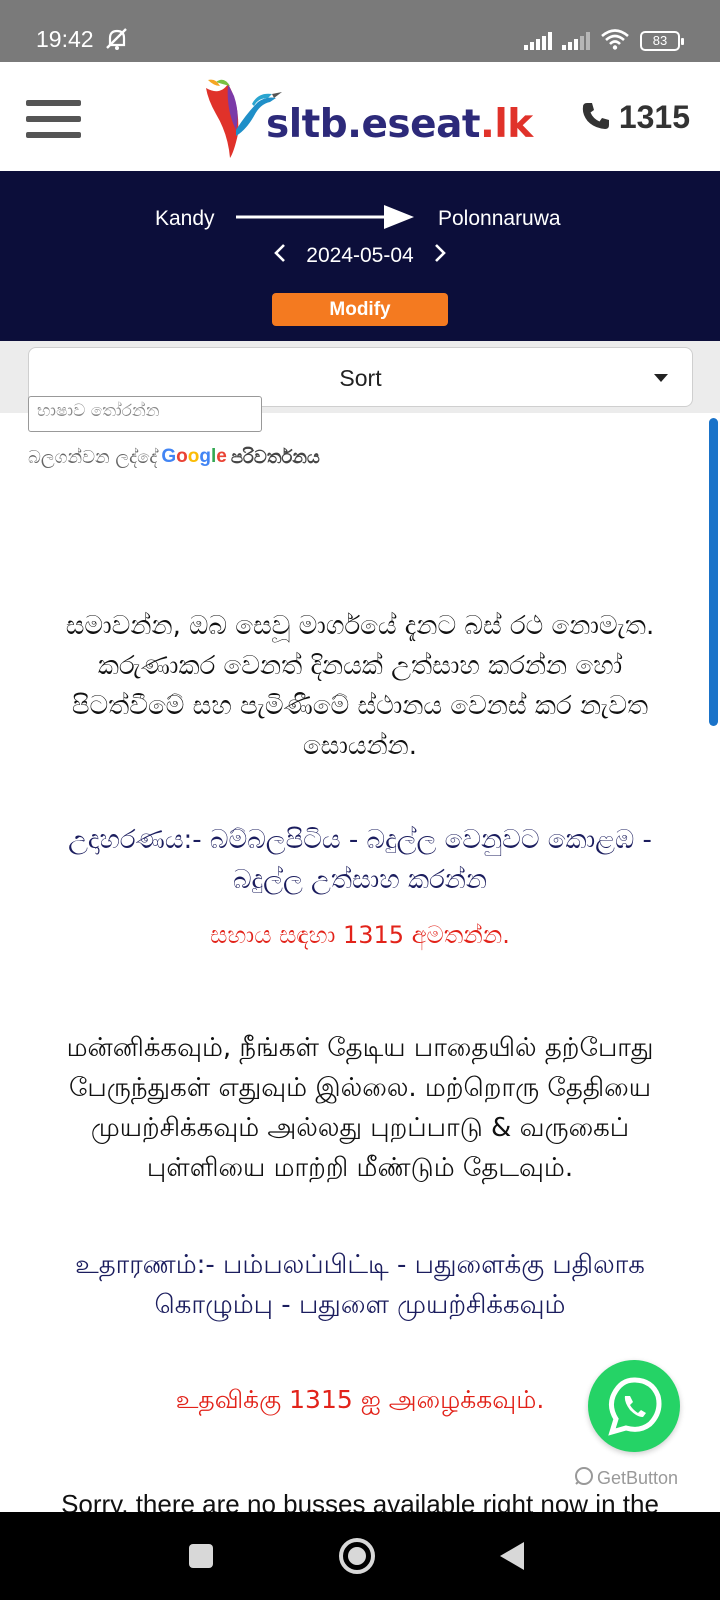  What do you see at coordinates (499, 218) in the screenshot?
I see `route-to: Polonnaruwa` at bounding box center [499, 218].